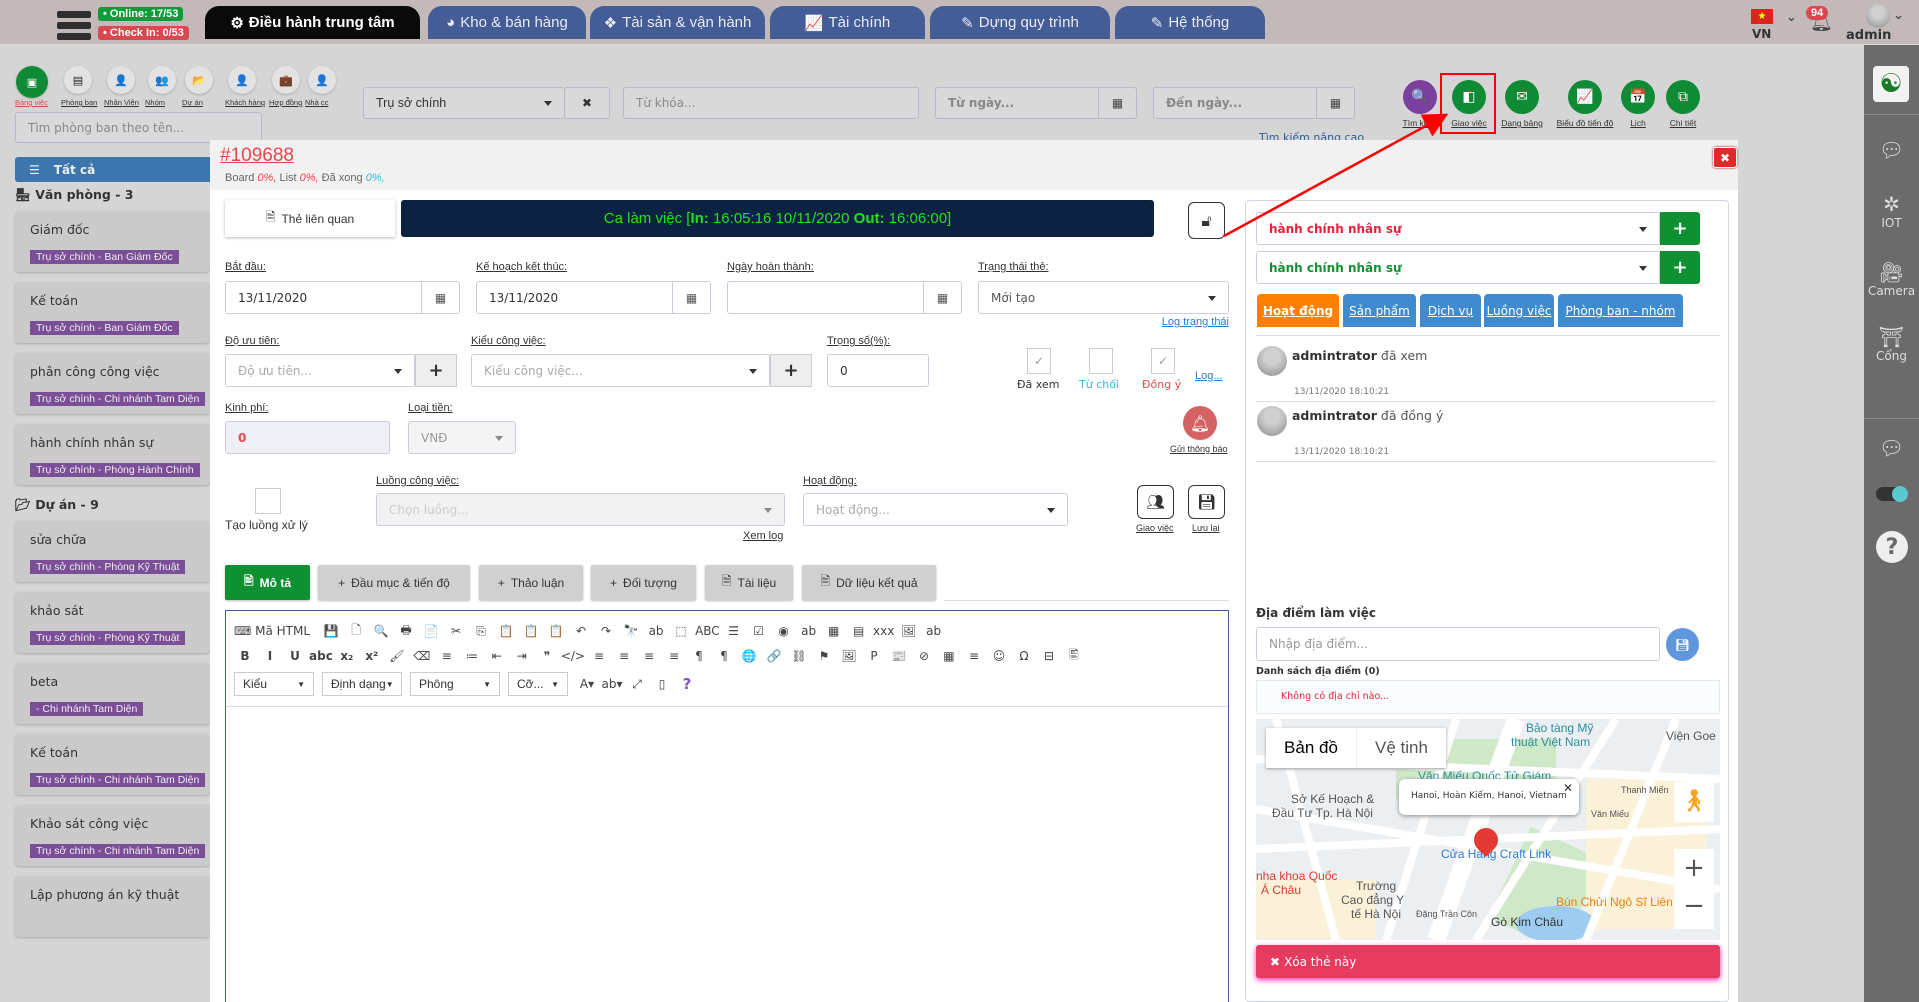  I want to click on video-chat-icon: 💬︎, so click(1891, 448).